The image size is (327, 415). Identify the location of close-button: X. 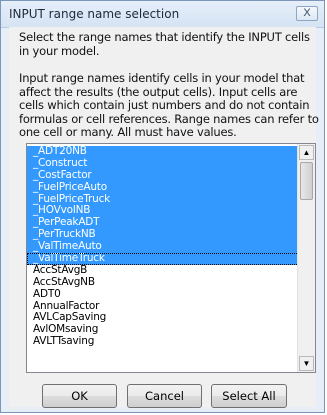
(307, 13).